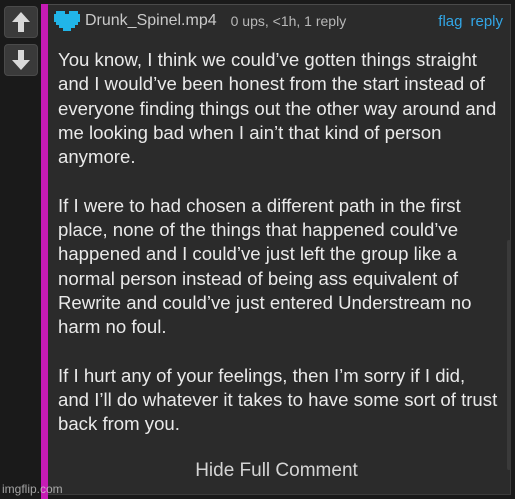 The height and width of the screenshot is (499, 515). Describe the element at coordinates (486, 21) in the screenshot. I see `reply-link: reply` at that location.